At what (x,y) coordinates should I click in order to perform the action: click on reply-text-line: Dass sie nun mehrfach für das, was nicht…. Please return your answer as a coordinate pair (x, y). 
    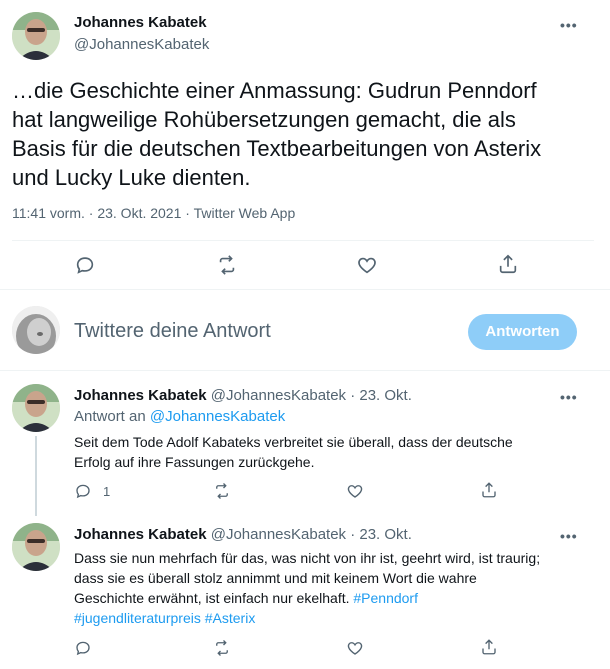
    Looking at the image, I should click on (307, 558).